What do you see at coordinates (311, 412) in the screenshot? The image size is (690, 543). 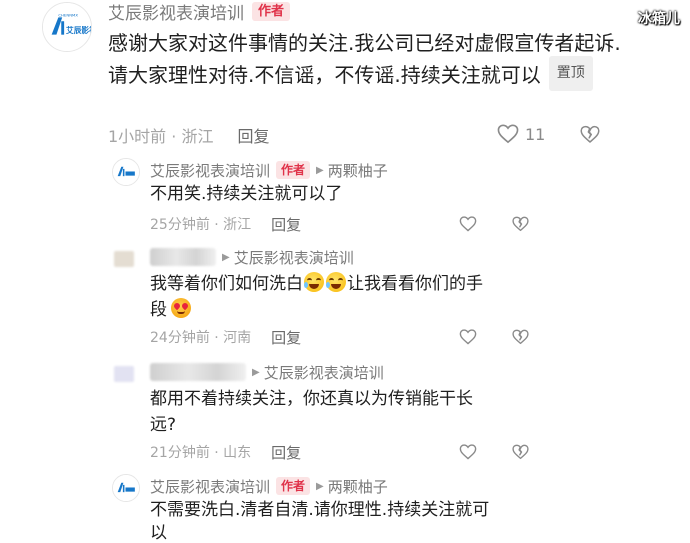 I see `comment-text: 都用不着持续关注，你还真以为传销能干长 远?` at bounding box center [311, 412].